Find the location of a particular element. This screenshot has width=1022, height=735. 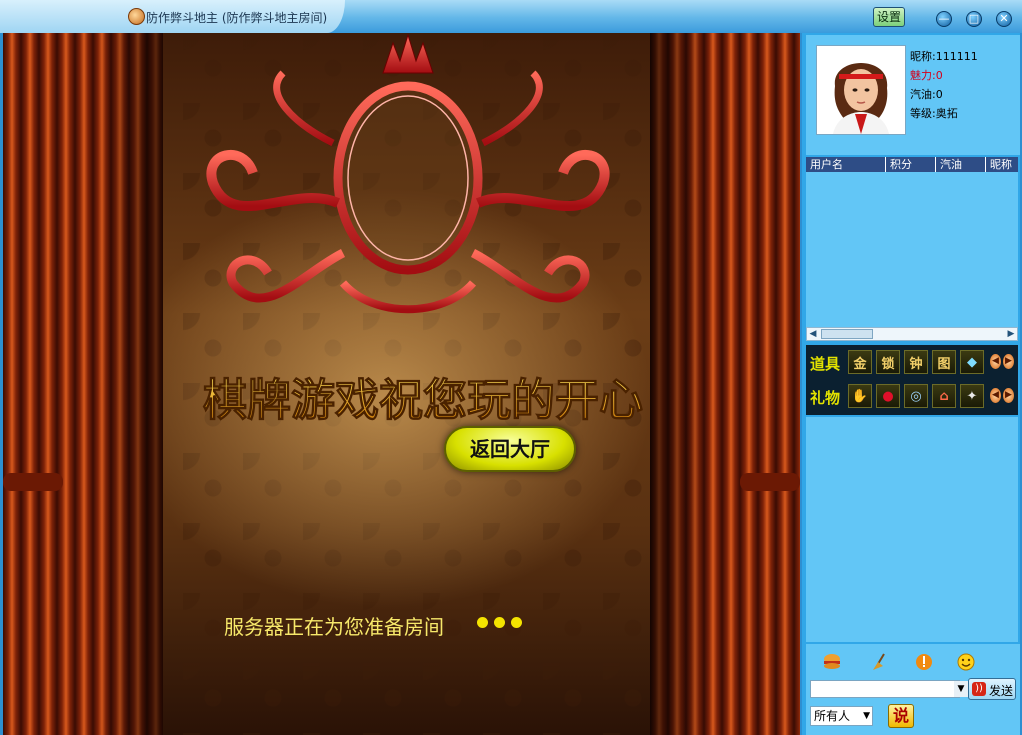

profile-nickname: 昵称:111111 is located at coordinates (944, 56).